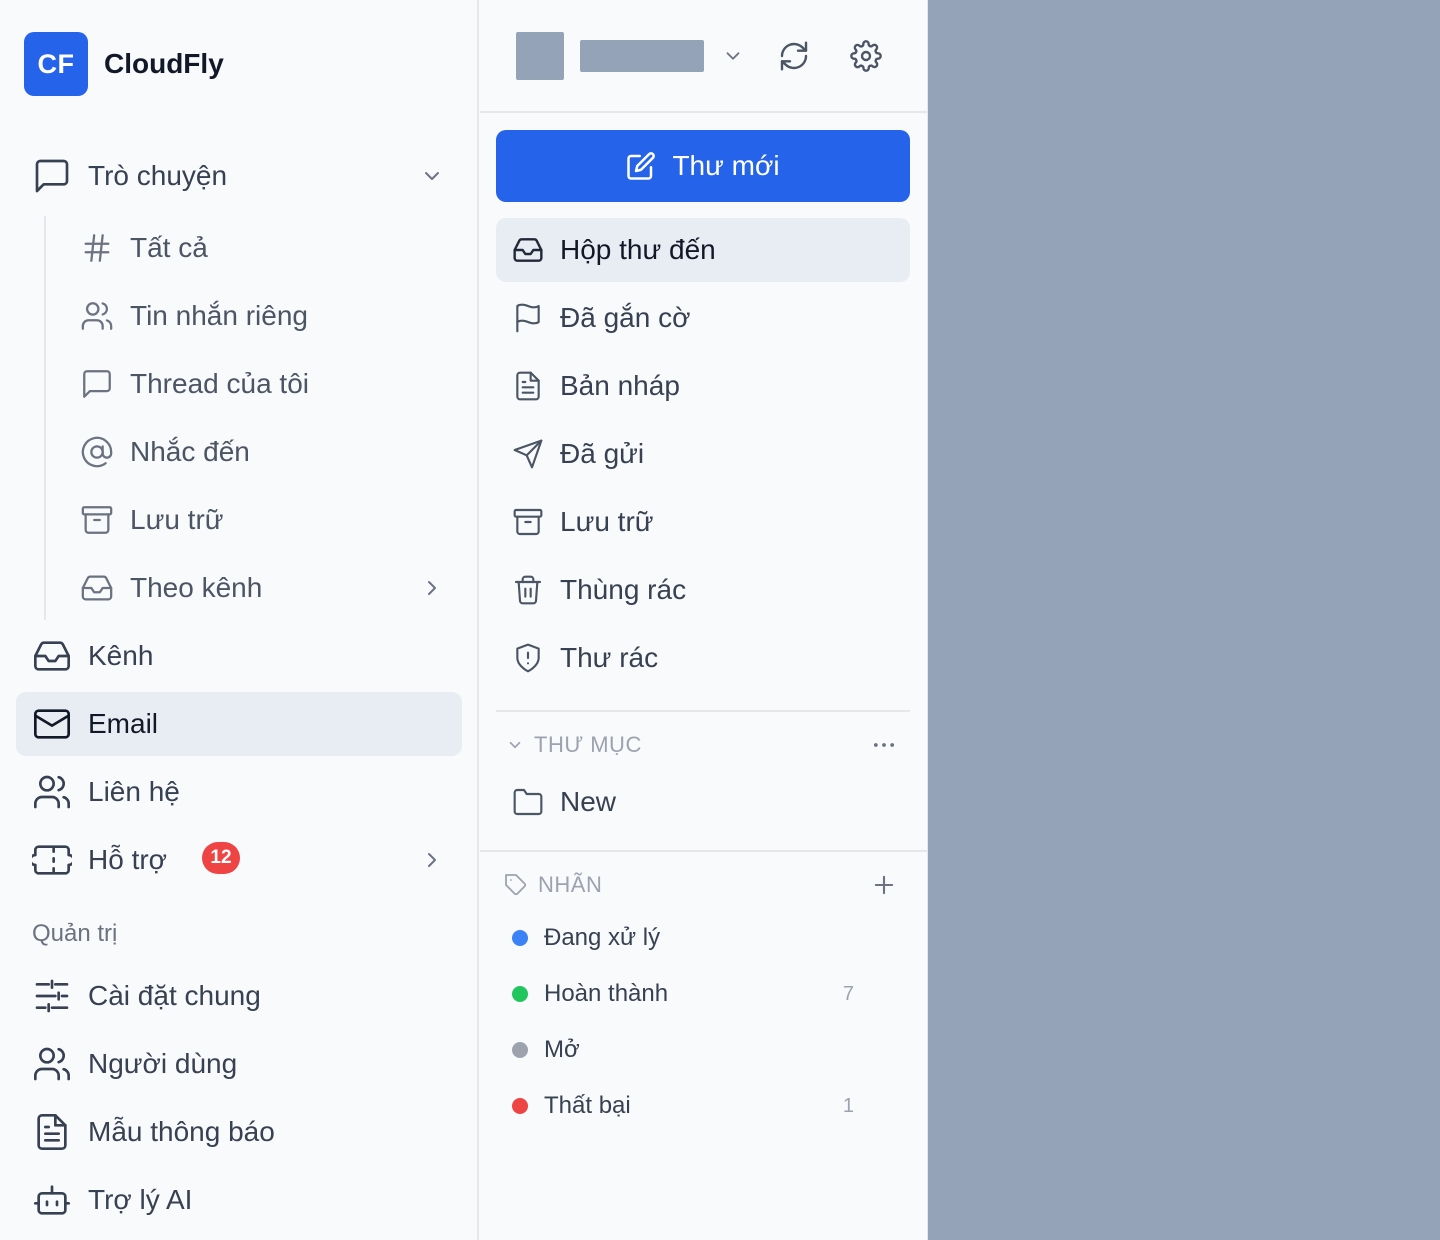 The width and height of the screenshot is (1440, 1240). What do you see at coordinates (177, 519) in the screenshot?
I see `chat-item-label: Lưu trữ` at bounding box center [177, 519].